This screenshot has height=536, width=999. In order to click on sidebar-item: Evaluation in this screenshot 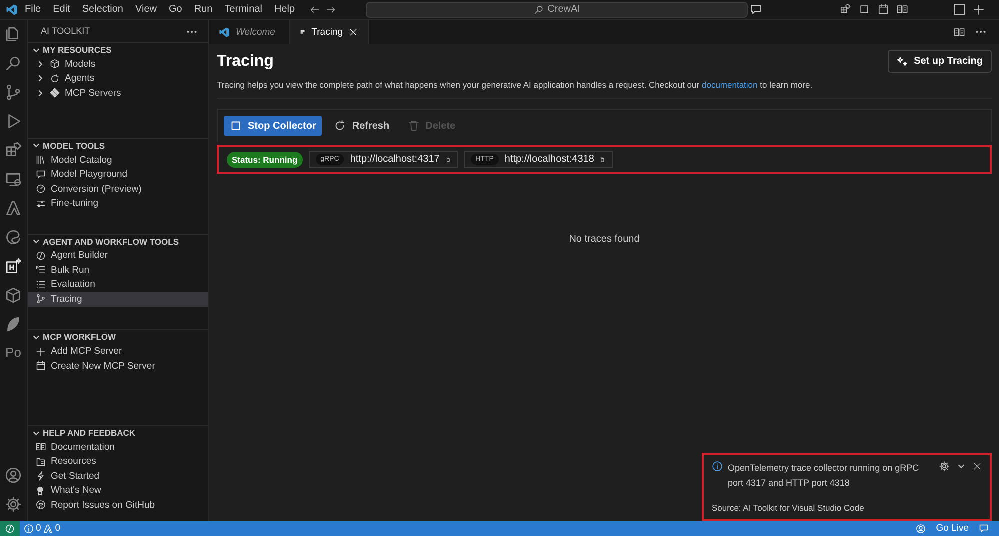, I will do `click(118, 285)`.